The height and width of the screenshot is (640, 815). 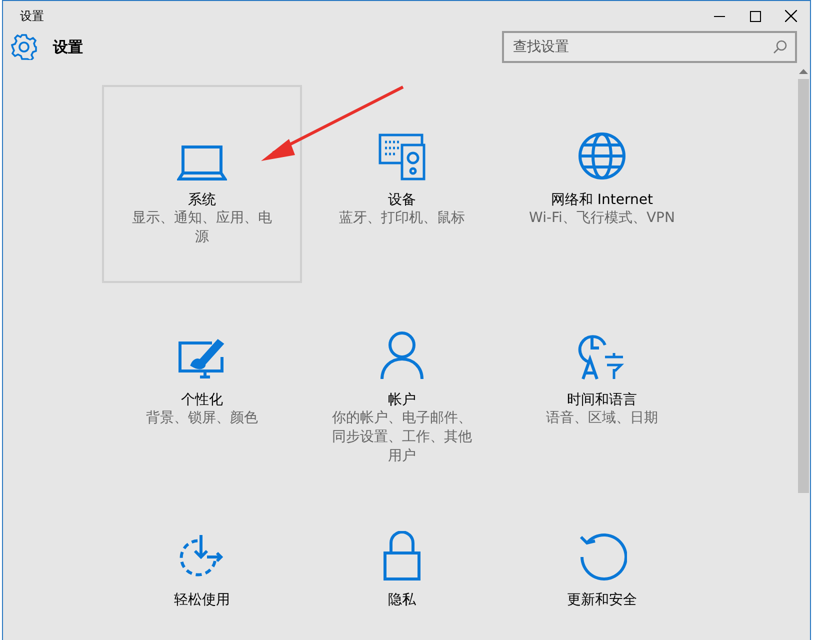 What do you see at coordinates (791, 16) in the screenshot?
I see `close-icon` at bounding box center [791, 16].